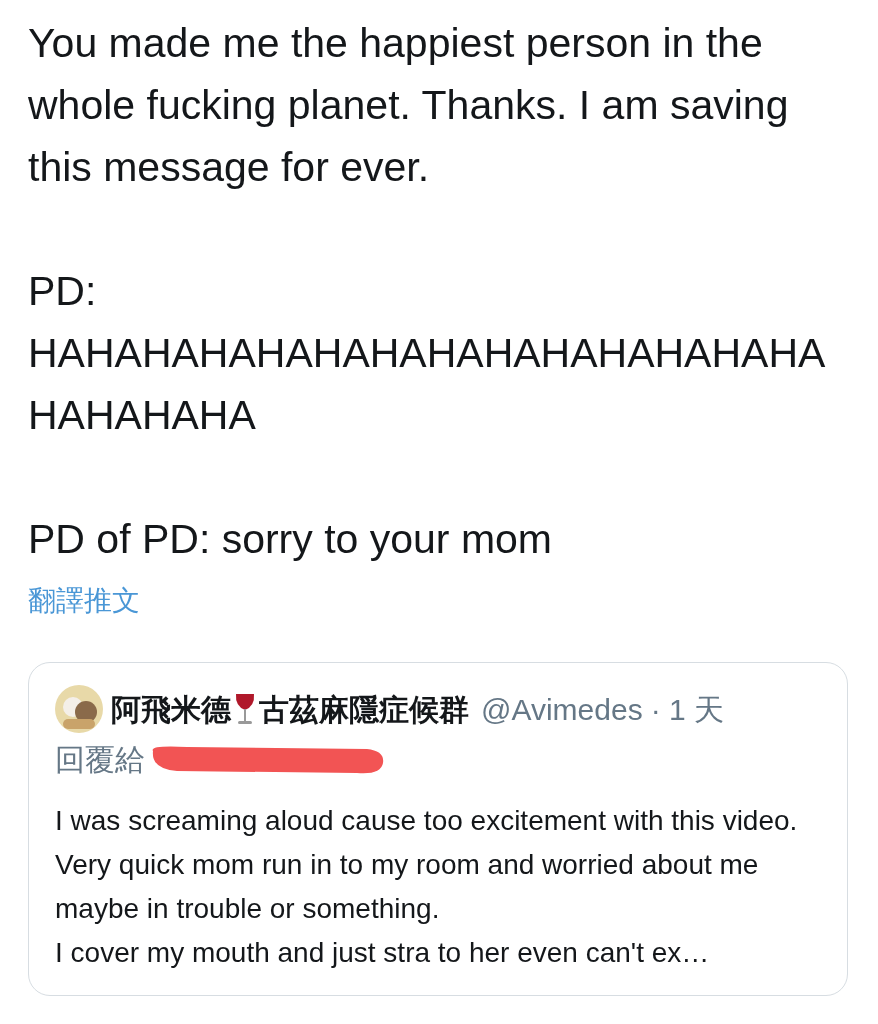 This screenshot has width=878, height=1024. Describe the element at coordinates (364, 709) in the screenshot. I see `display-name: 古茲麻隱症候群` at that location.